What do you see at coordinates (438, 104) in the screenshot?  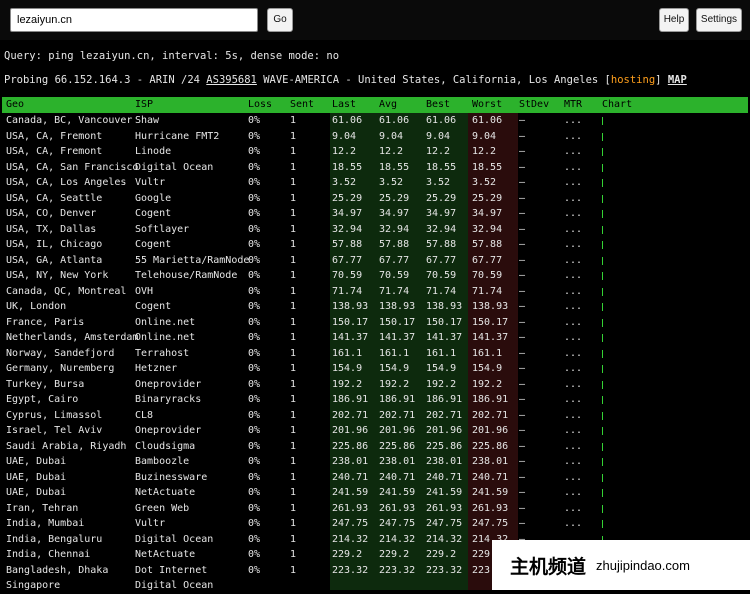 I see `header-best: Best` at bounding box center [438, 104].